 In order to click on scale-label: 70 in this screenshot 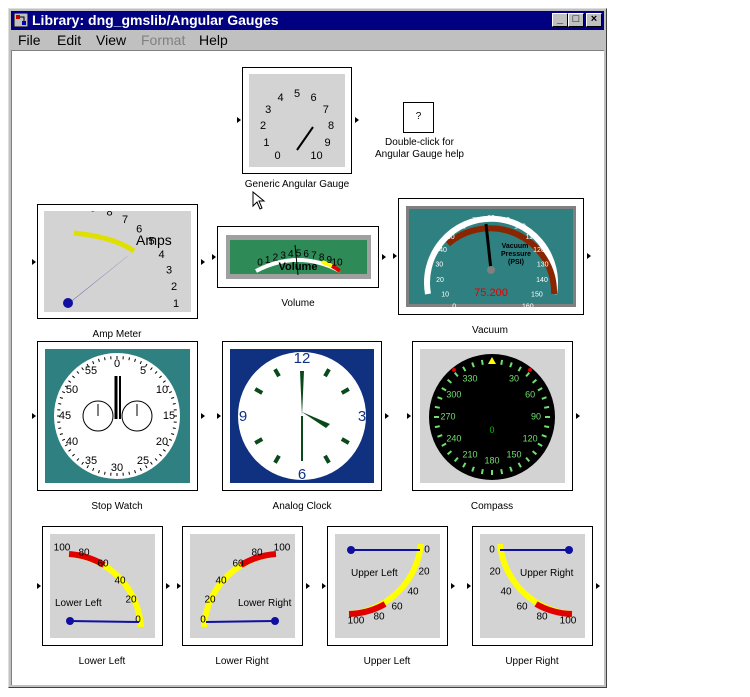, I will do `click(476, 220)`.